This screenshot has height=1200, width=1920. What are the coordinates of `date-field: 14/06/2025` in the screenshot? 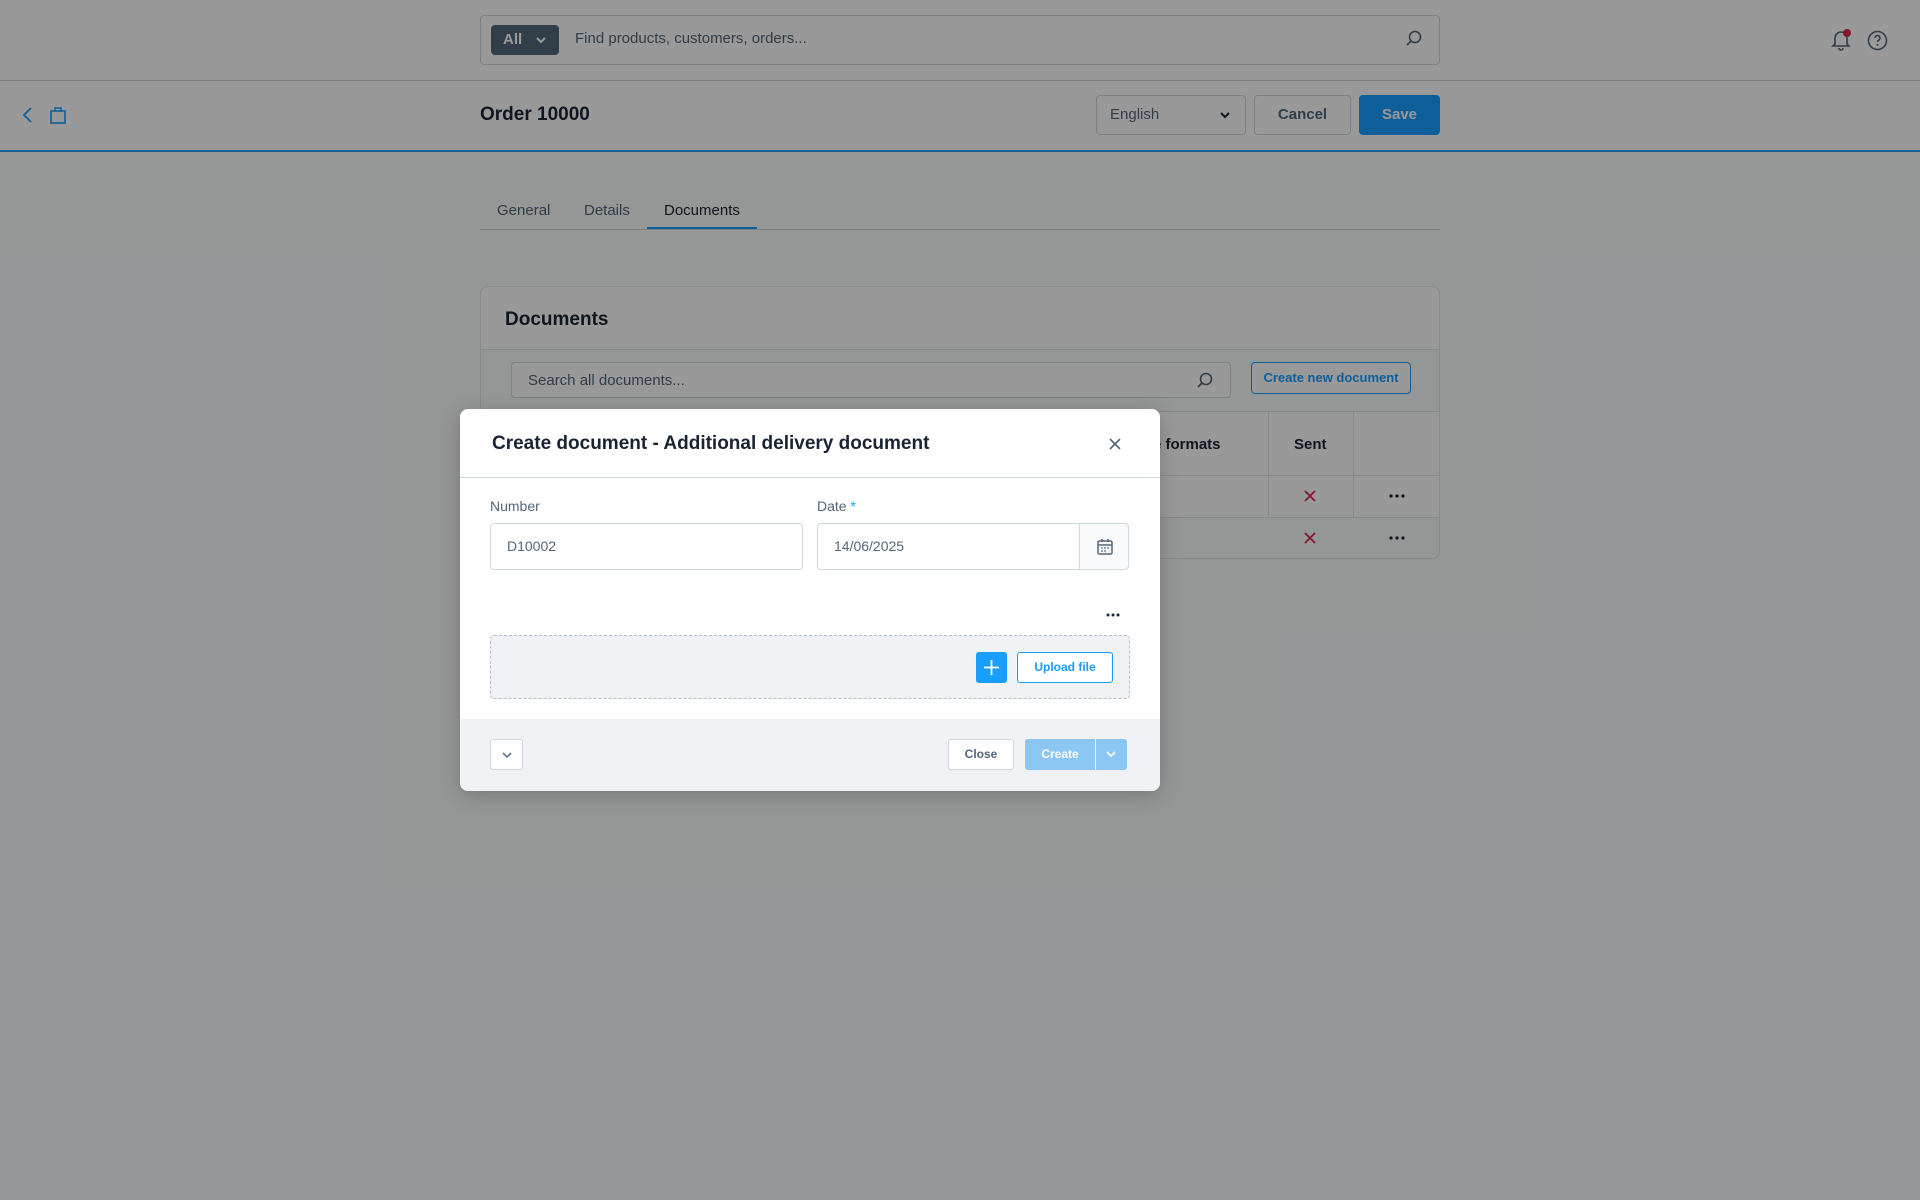 It's located at (948, 546).